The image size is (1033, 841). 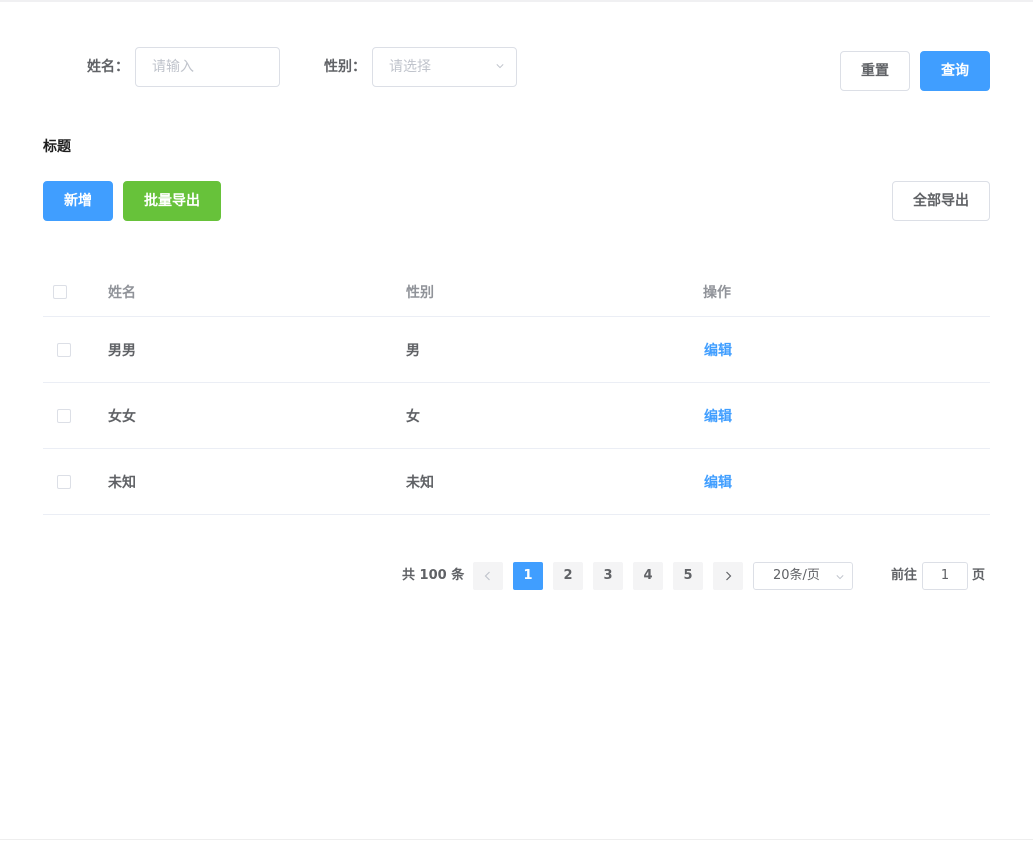 I want to click on goto-suffix: 页, so click(x=979, y=575).